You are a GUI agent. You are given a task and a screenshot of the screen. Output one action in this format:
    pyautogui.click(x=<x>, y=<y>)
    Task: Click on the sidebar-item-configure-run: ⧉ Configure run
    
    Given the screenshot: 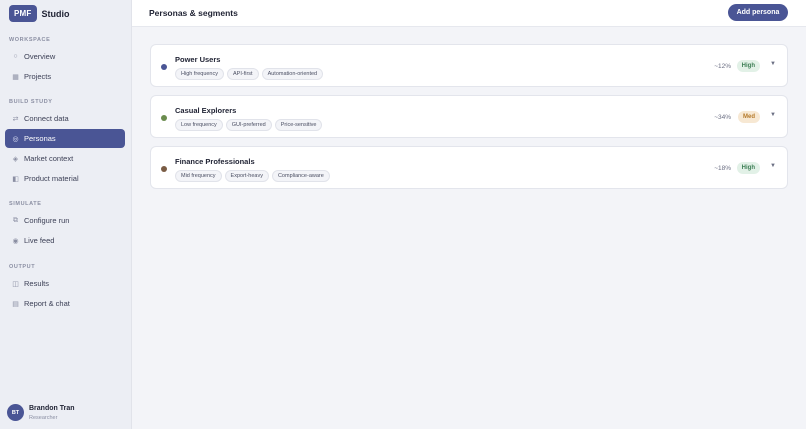 What is the action you would take?
    pyautogui.click(x=65, y=220)
    